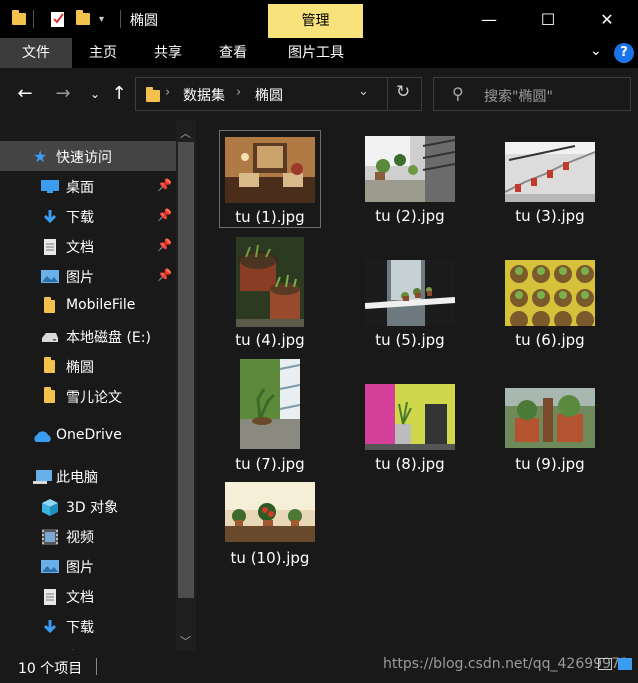 The image size is (638, 683). What do you see at coordinates (77, 478) in the screenshot?
I see `sidebar-item-label: 此电脑` at bounding box center [77, 478].